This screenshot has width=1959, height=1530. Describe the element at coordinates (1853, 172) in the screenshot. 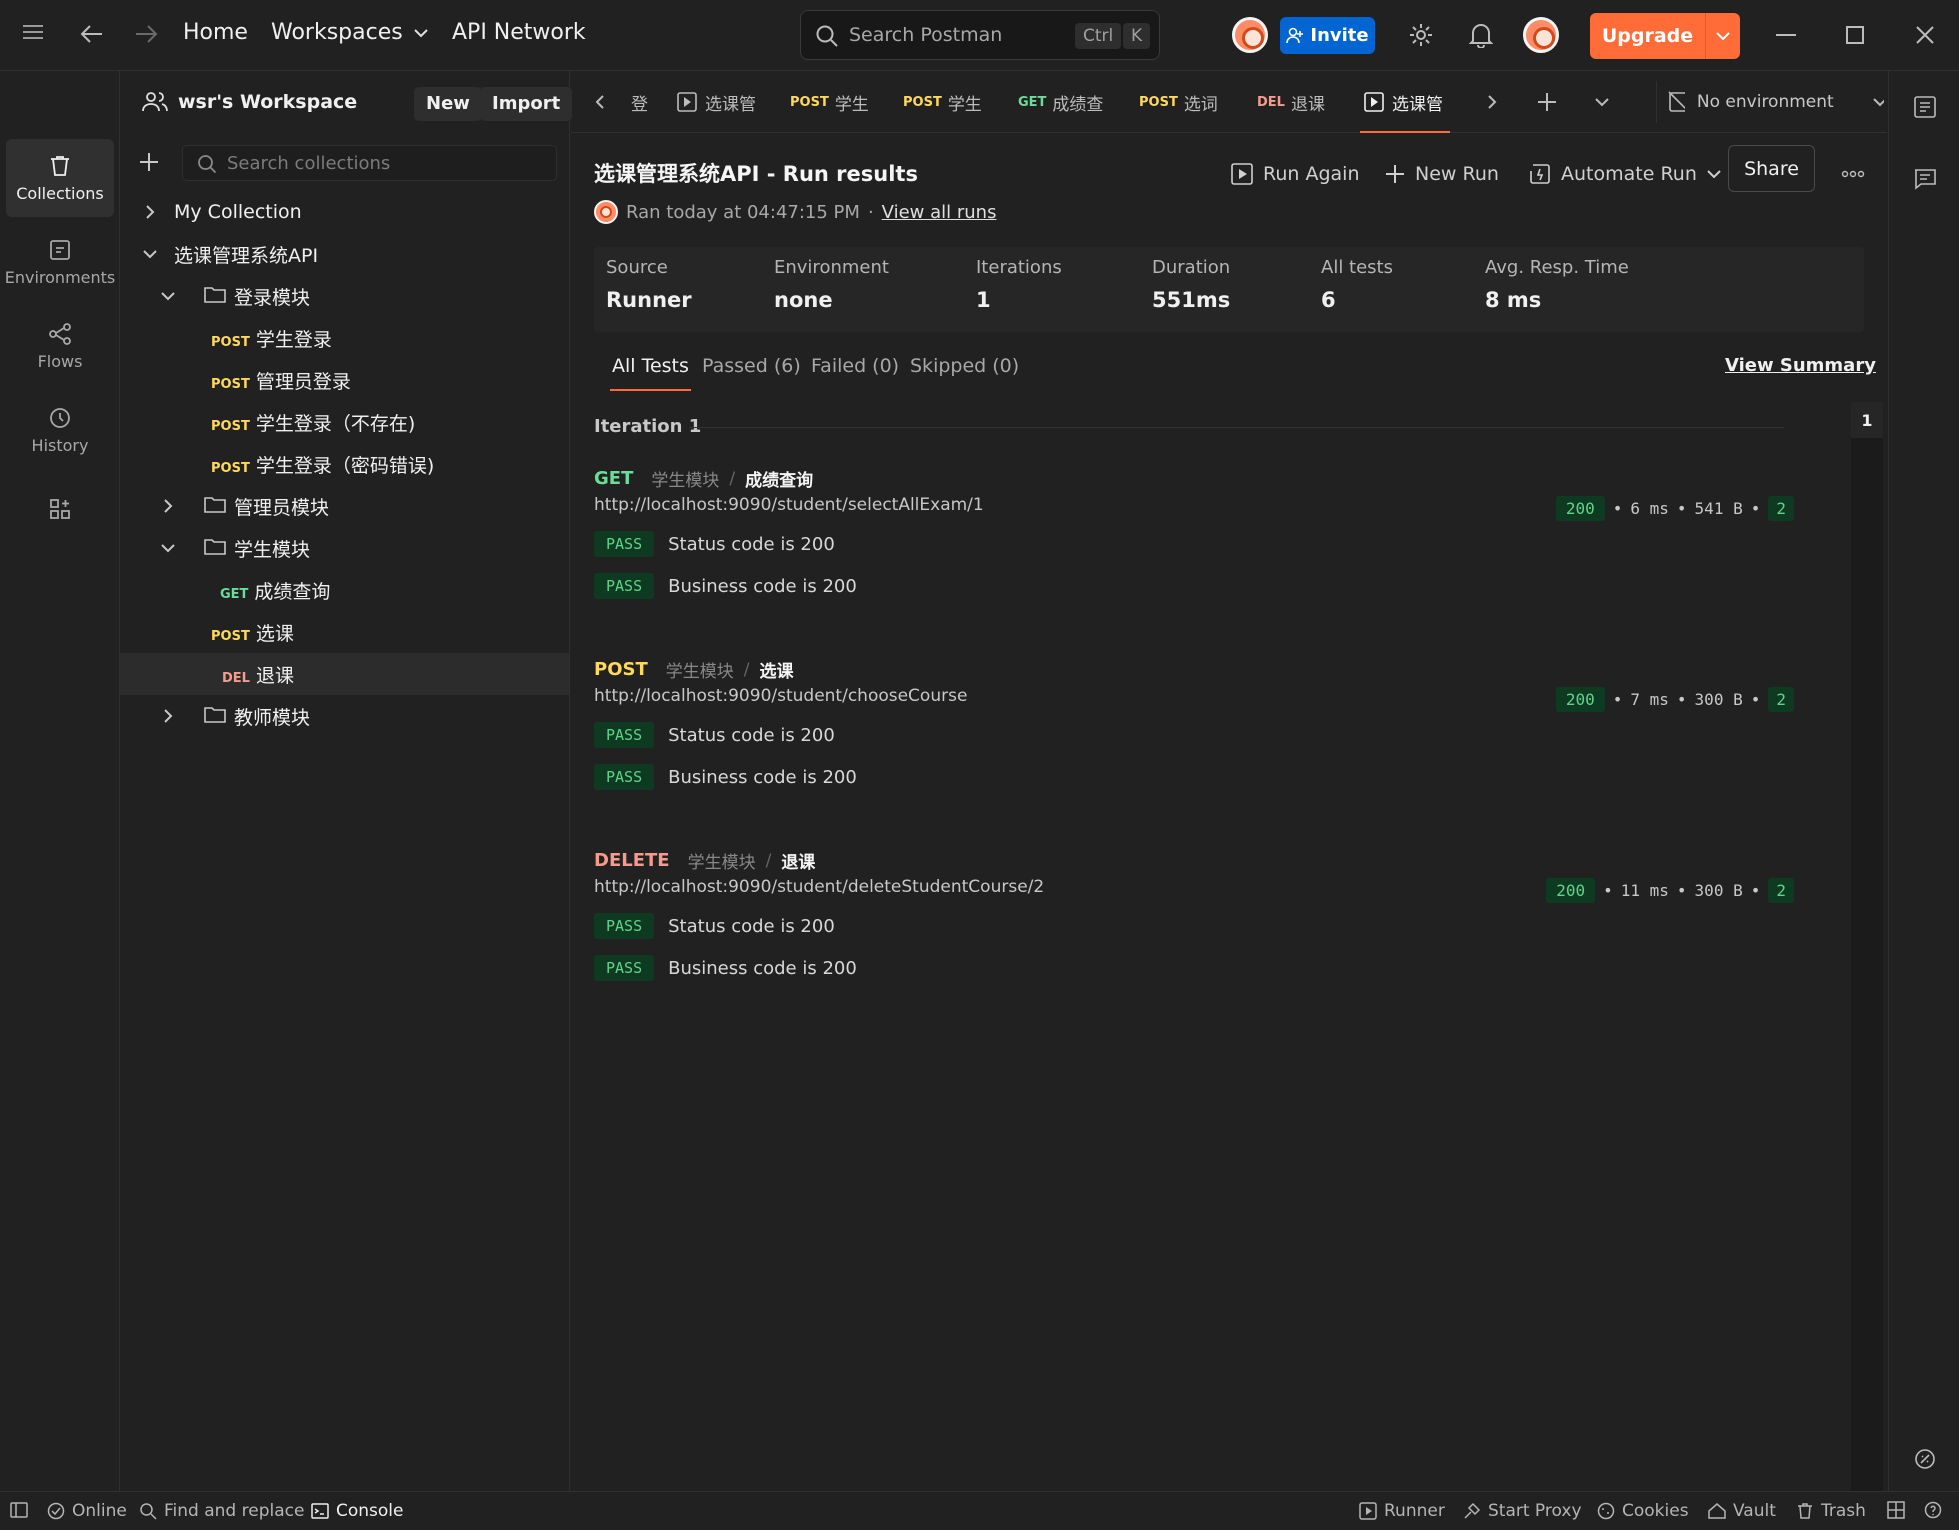

I see `more-options-icon` at that location.